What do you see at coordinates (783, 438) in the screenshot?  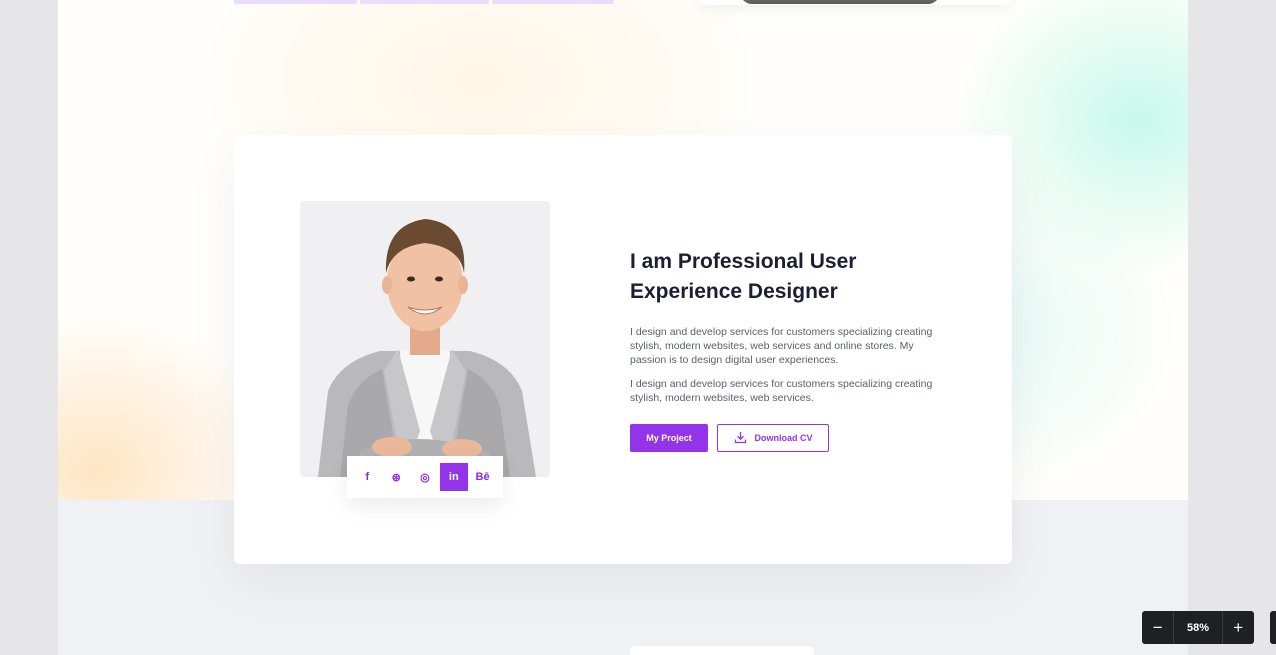 I see `download-cv-label: Download CV` at bounding box center [783, 438].